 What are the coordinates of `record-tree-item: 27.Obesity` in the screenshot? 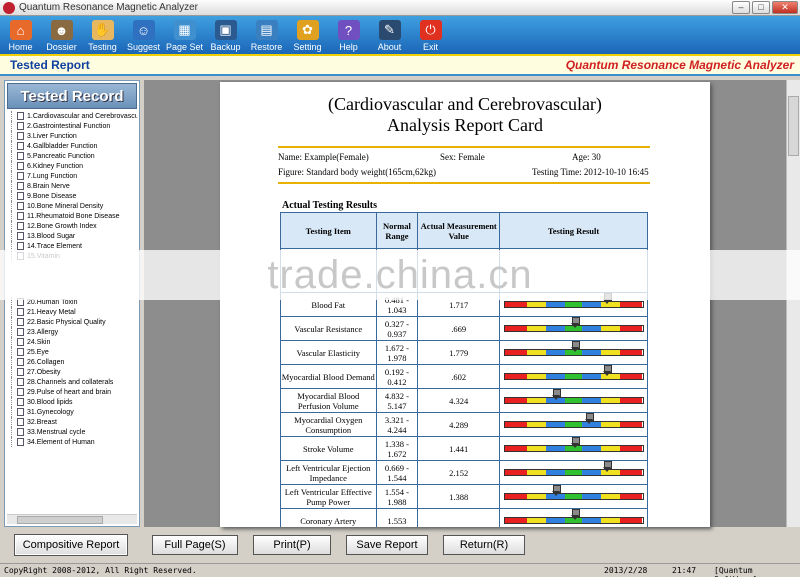 It's located at (72, 372).